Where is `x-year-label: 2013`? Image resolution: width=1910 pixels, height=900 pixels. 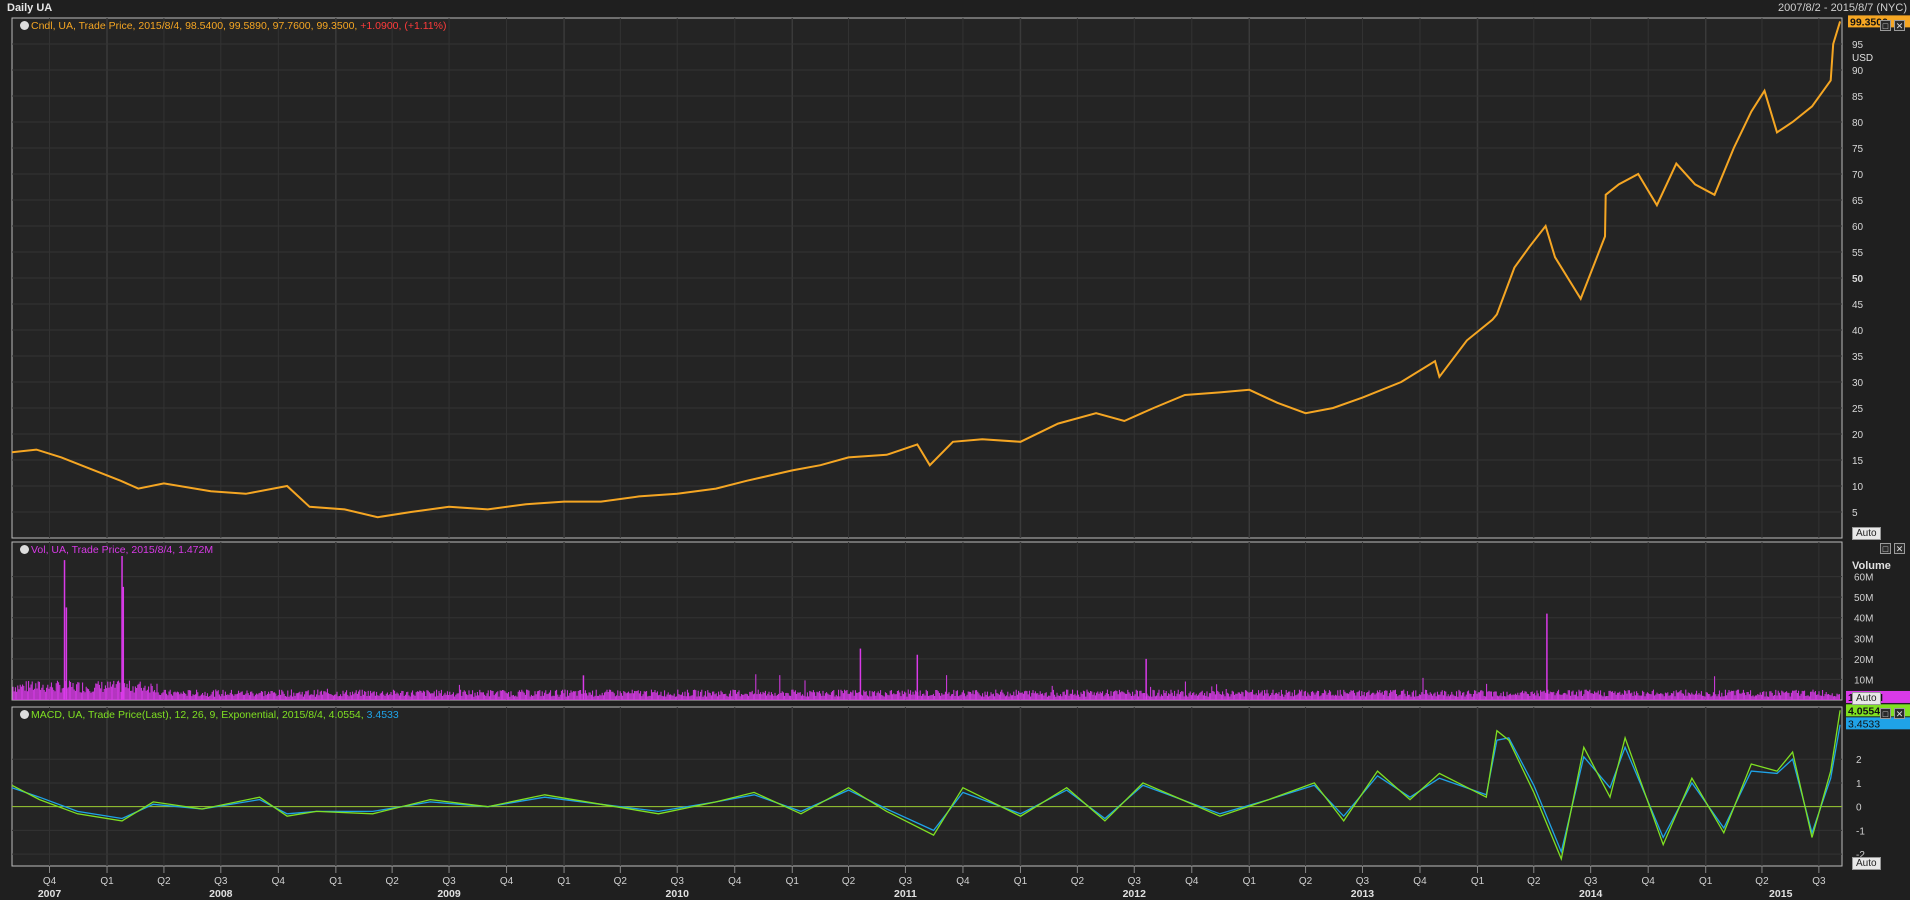 x-year-label: 2013 is located at coordinates (1363, 894).